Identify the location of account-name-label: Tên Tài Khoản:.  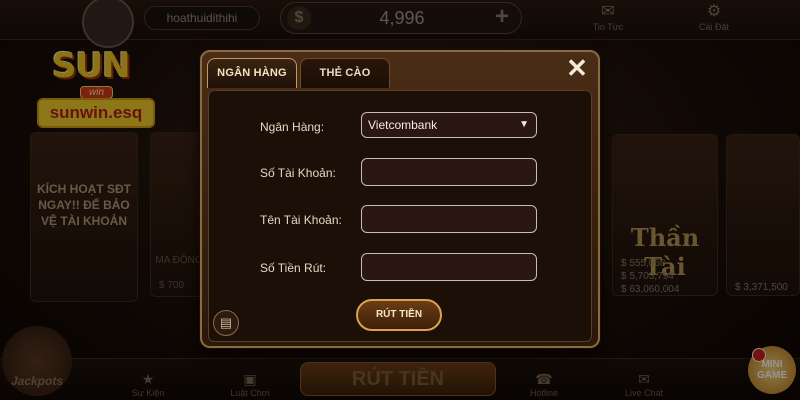
(301, 220).